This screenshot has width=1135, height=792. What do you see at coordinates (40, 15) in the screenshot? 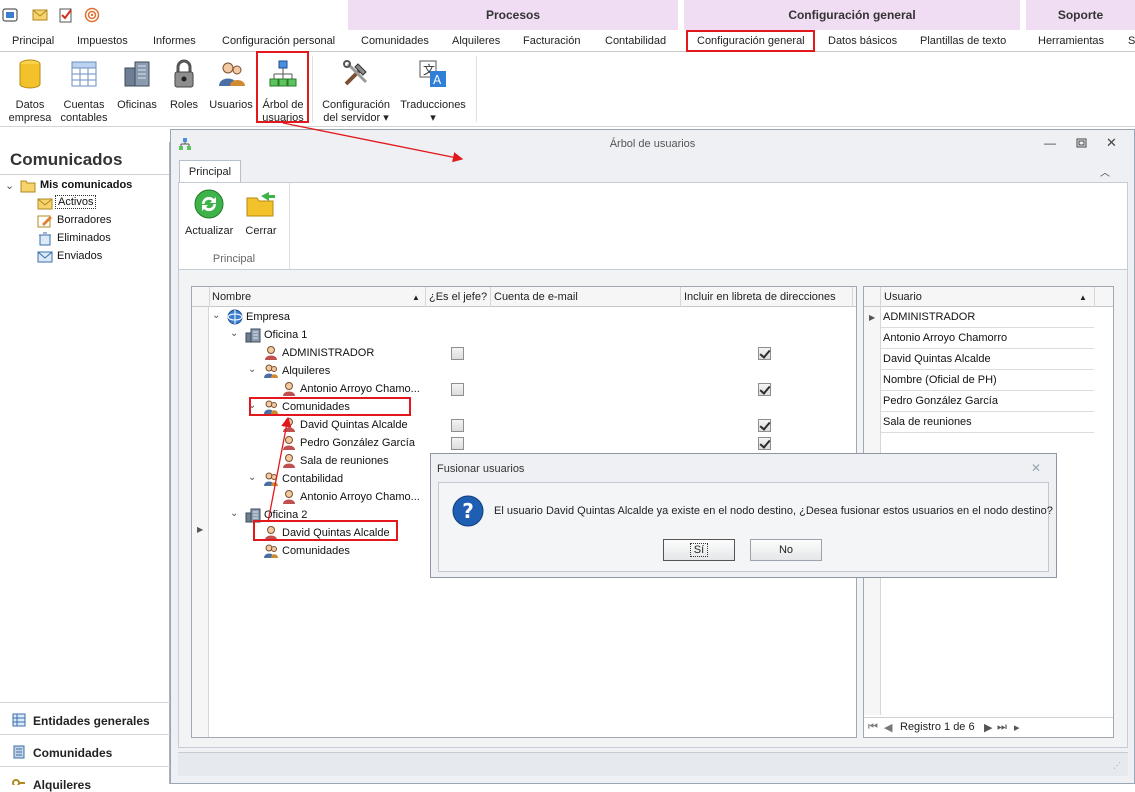
I see `mail-icon` at bounding box center [40, 15].